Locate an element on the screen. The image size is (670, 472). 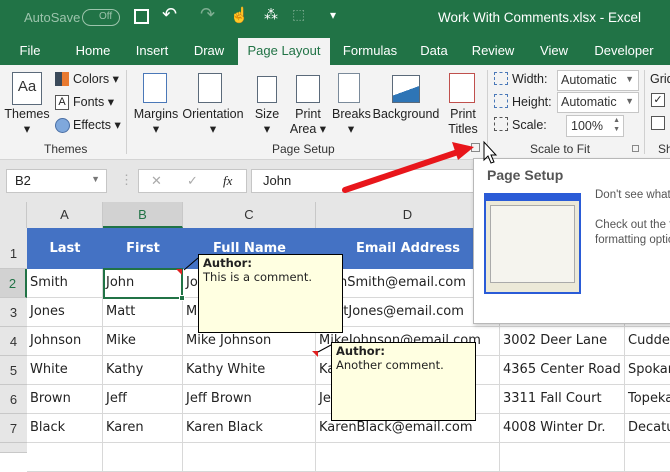
annotation-arrow is located at coordinates (420, 166).